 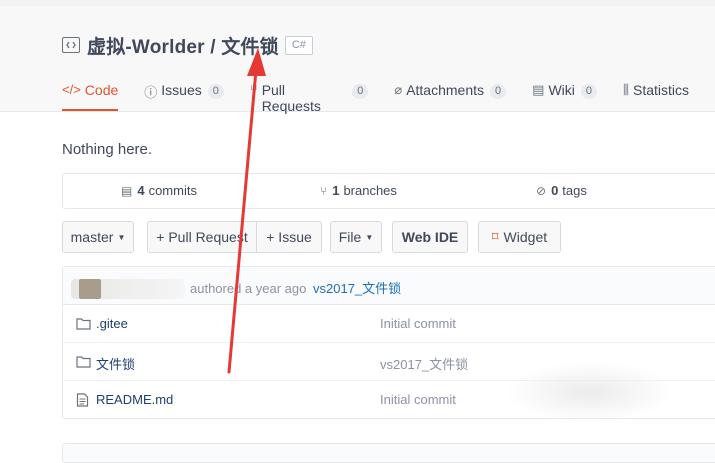 I want to click on readme-box, so click(x=388, y=453).